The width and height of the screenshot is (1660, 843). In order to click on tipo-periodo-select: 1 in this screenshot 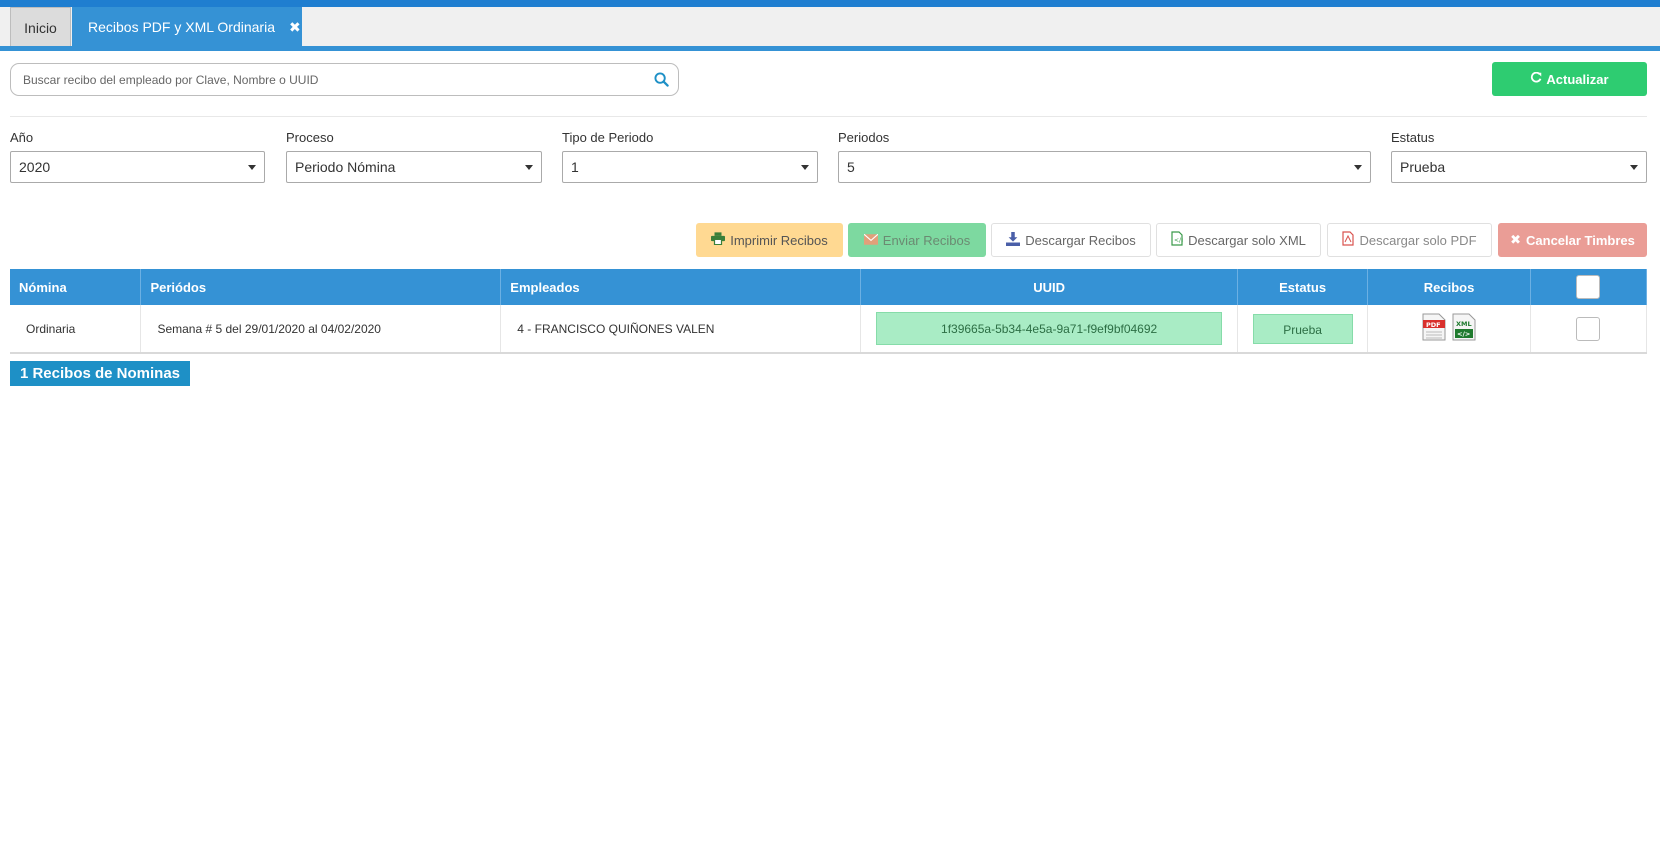, I will do `click(690, 167)`.